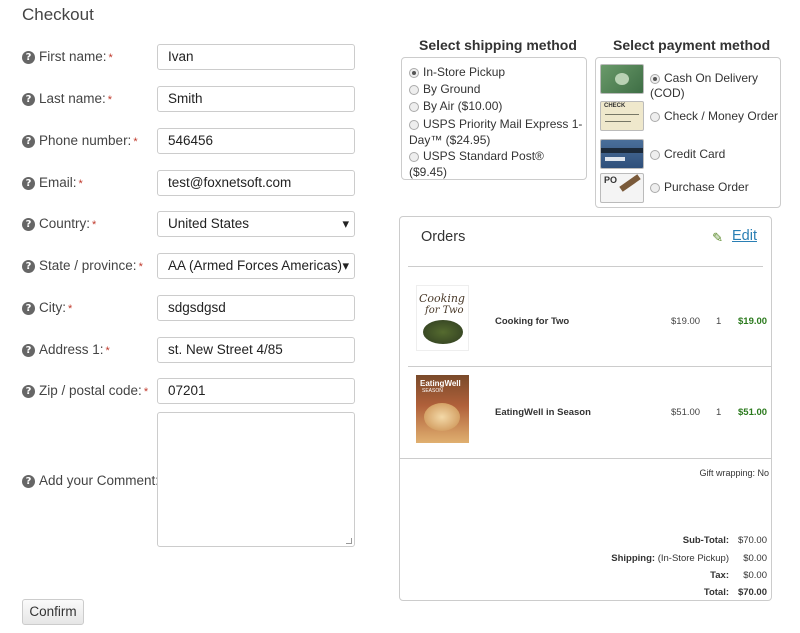 Image resolution: width=800 pixels, height=633 pixels. What do you see at coordinates (622, 154) in the screenshot?
I see `credit-card-icon` at bounding box center [622, 154].